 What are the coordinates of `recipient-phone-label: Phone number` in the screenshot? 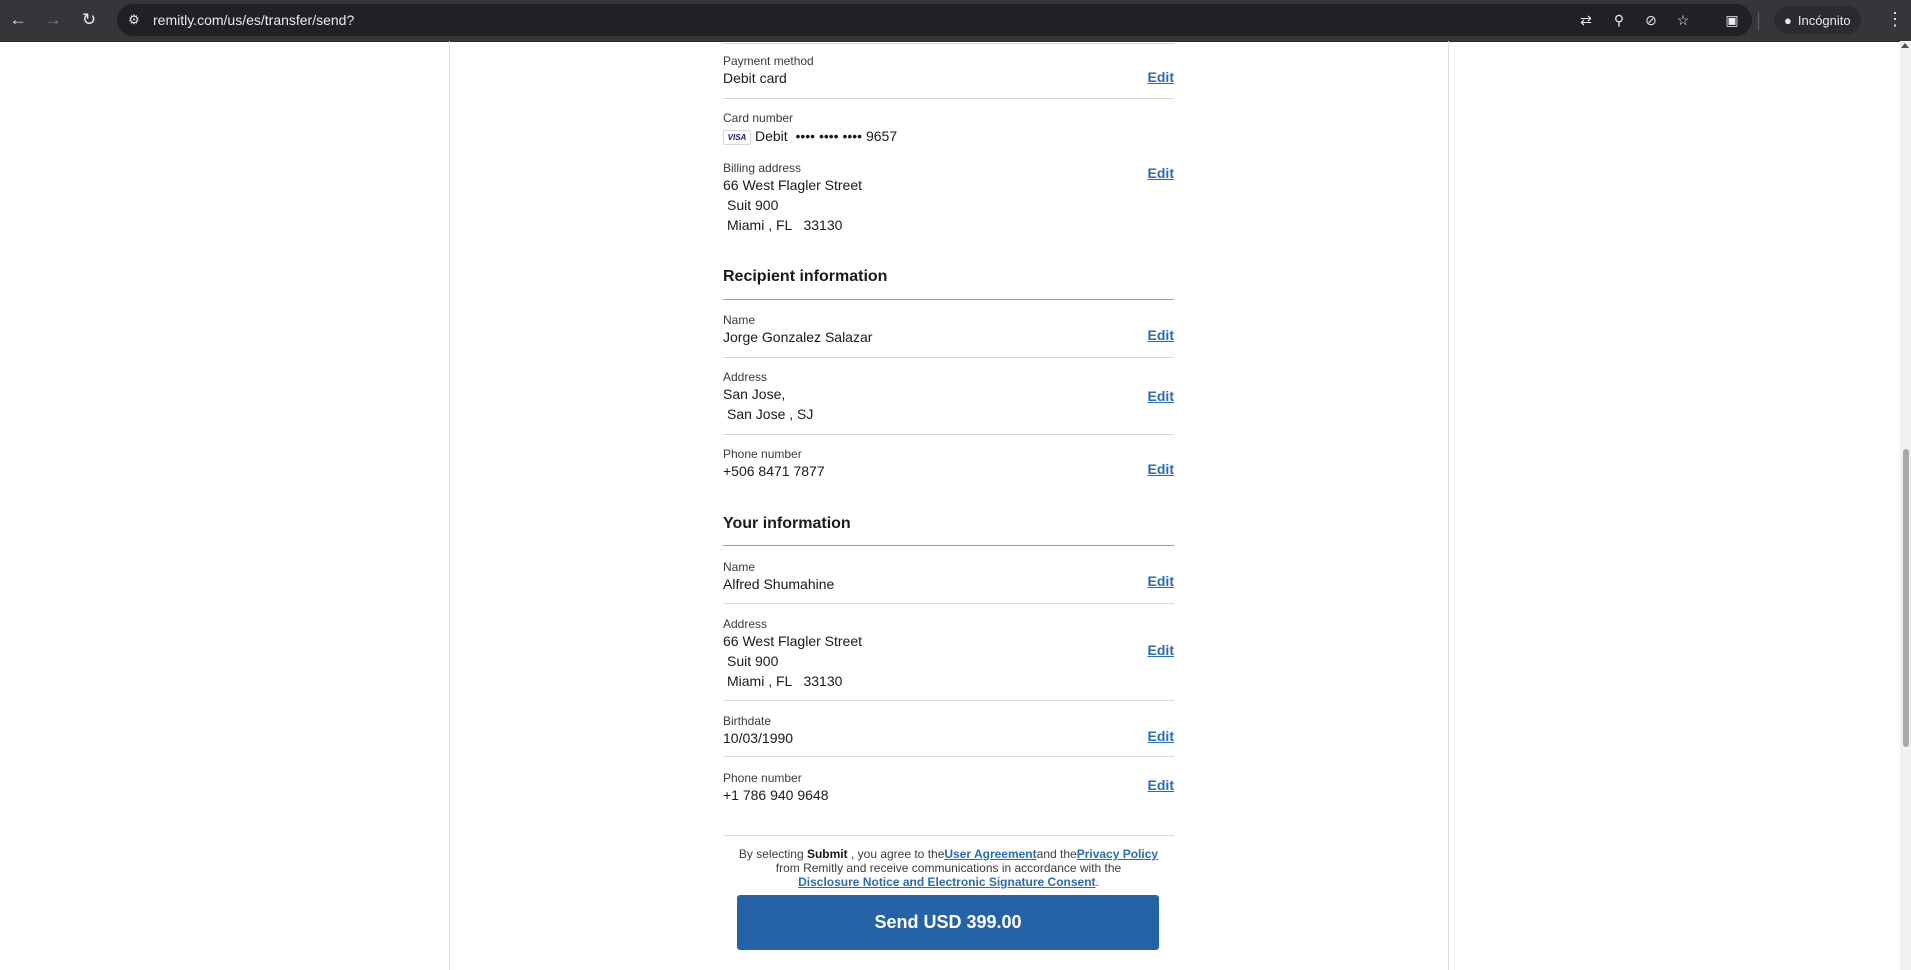 It's located at (762, 454).